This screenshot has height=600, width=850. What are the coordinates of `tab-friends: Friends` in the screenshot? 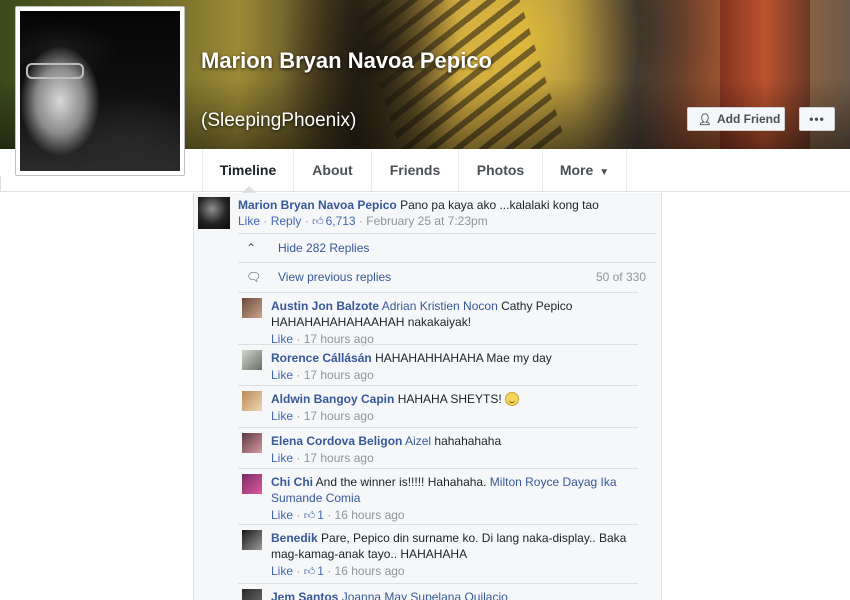 It's located at (415, 170).